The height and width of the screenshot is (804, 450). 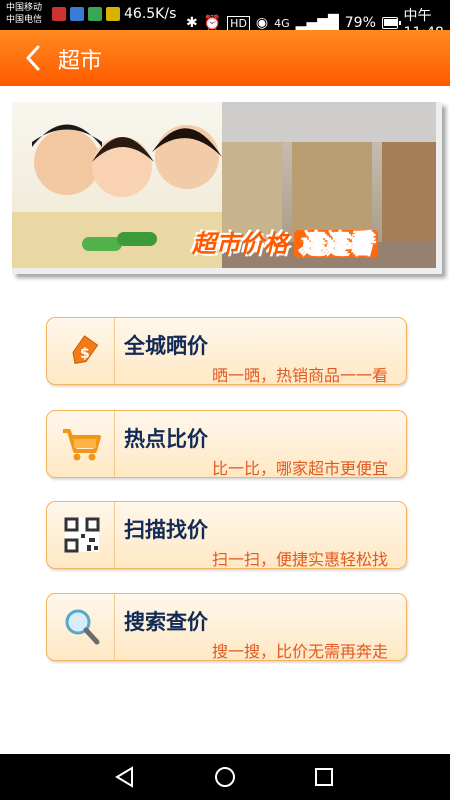 What do you see at coordinates (225, 58) in the screenshot?
I see `app-header: 超市` at bounding box center [225, 58].